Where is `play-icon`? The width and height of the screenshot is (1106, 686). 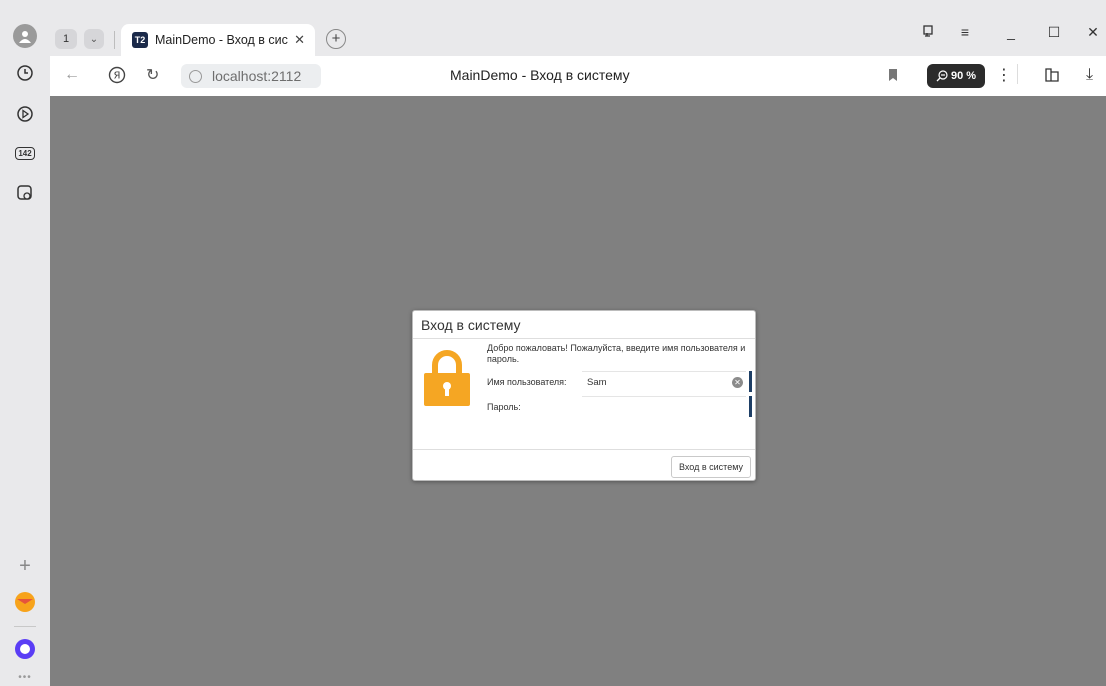
play-icon is located at coordinates (25, 114).